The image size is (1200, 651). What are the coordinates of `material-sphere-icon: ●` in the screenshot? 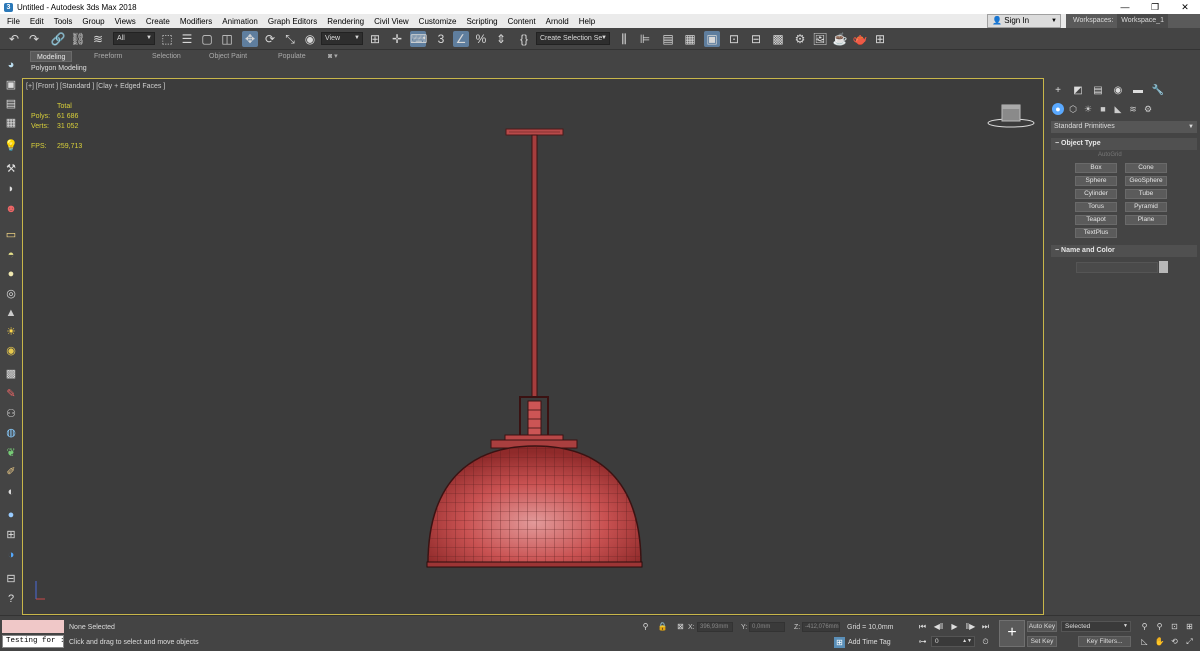 It's located at (11, 515).